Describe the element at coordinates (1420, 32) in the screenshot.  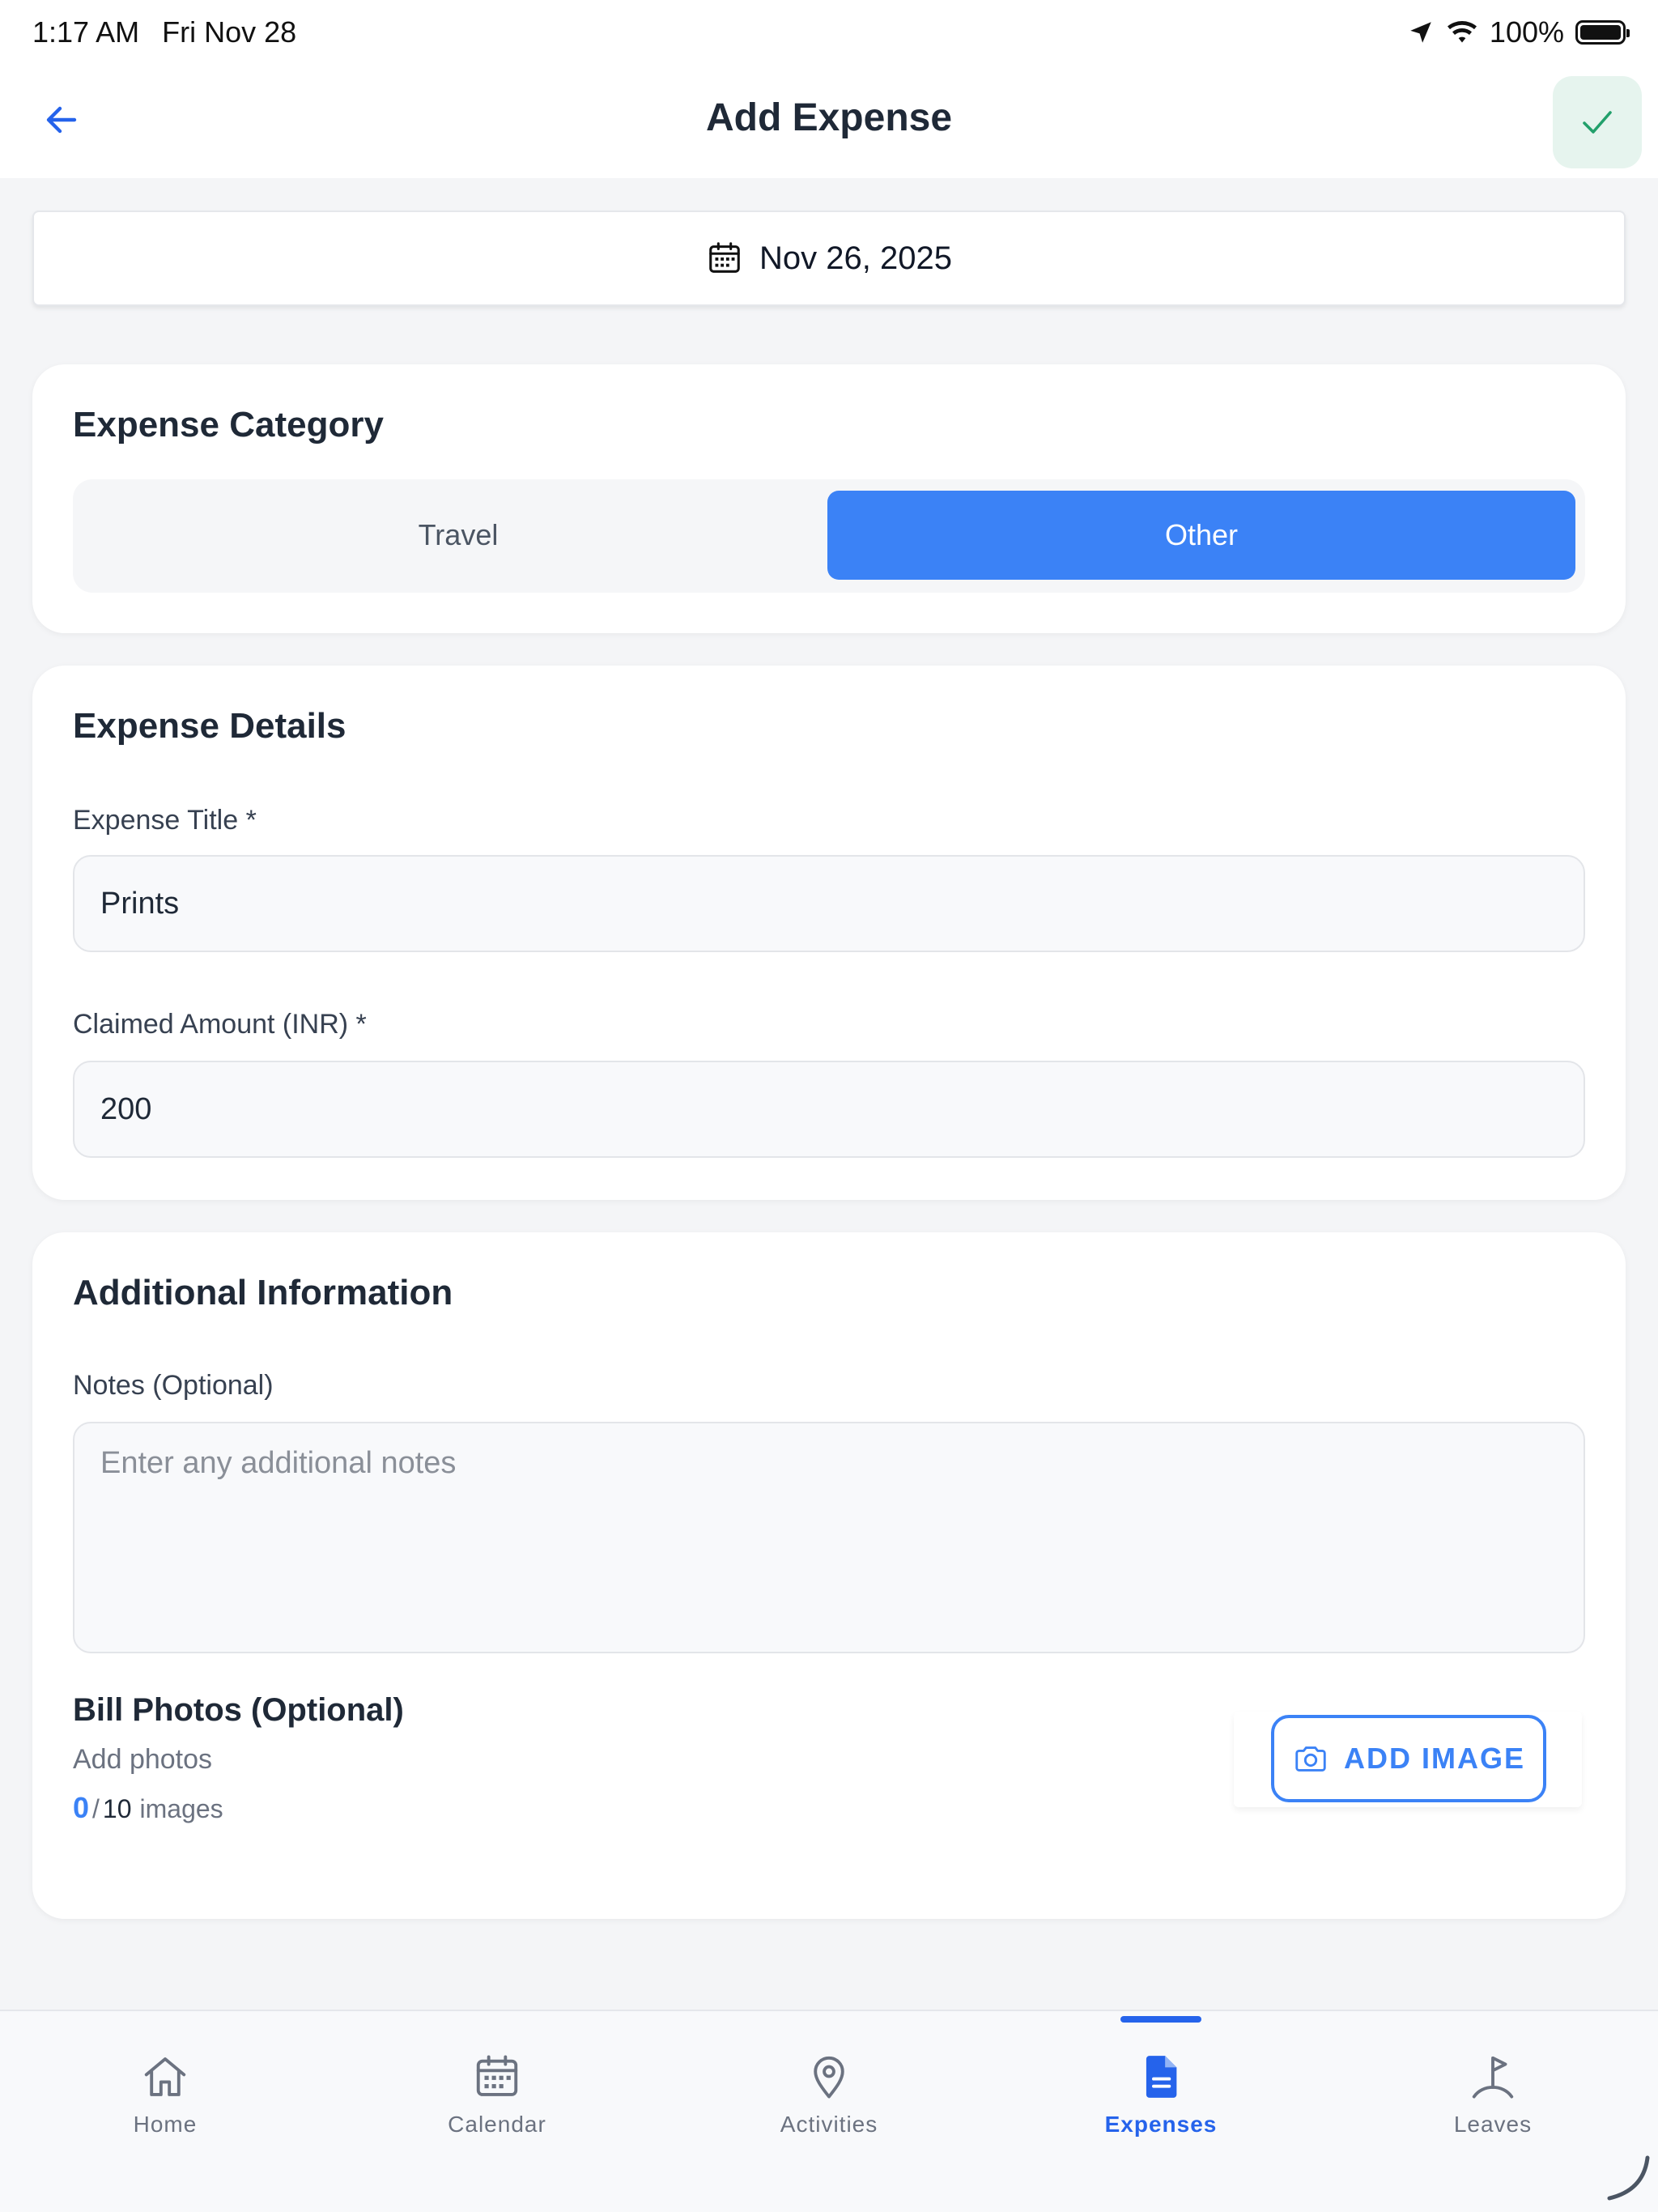
I see `location-arrow-icon` at that location.